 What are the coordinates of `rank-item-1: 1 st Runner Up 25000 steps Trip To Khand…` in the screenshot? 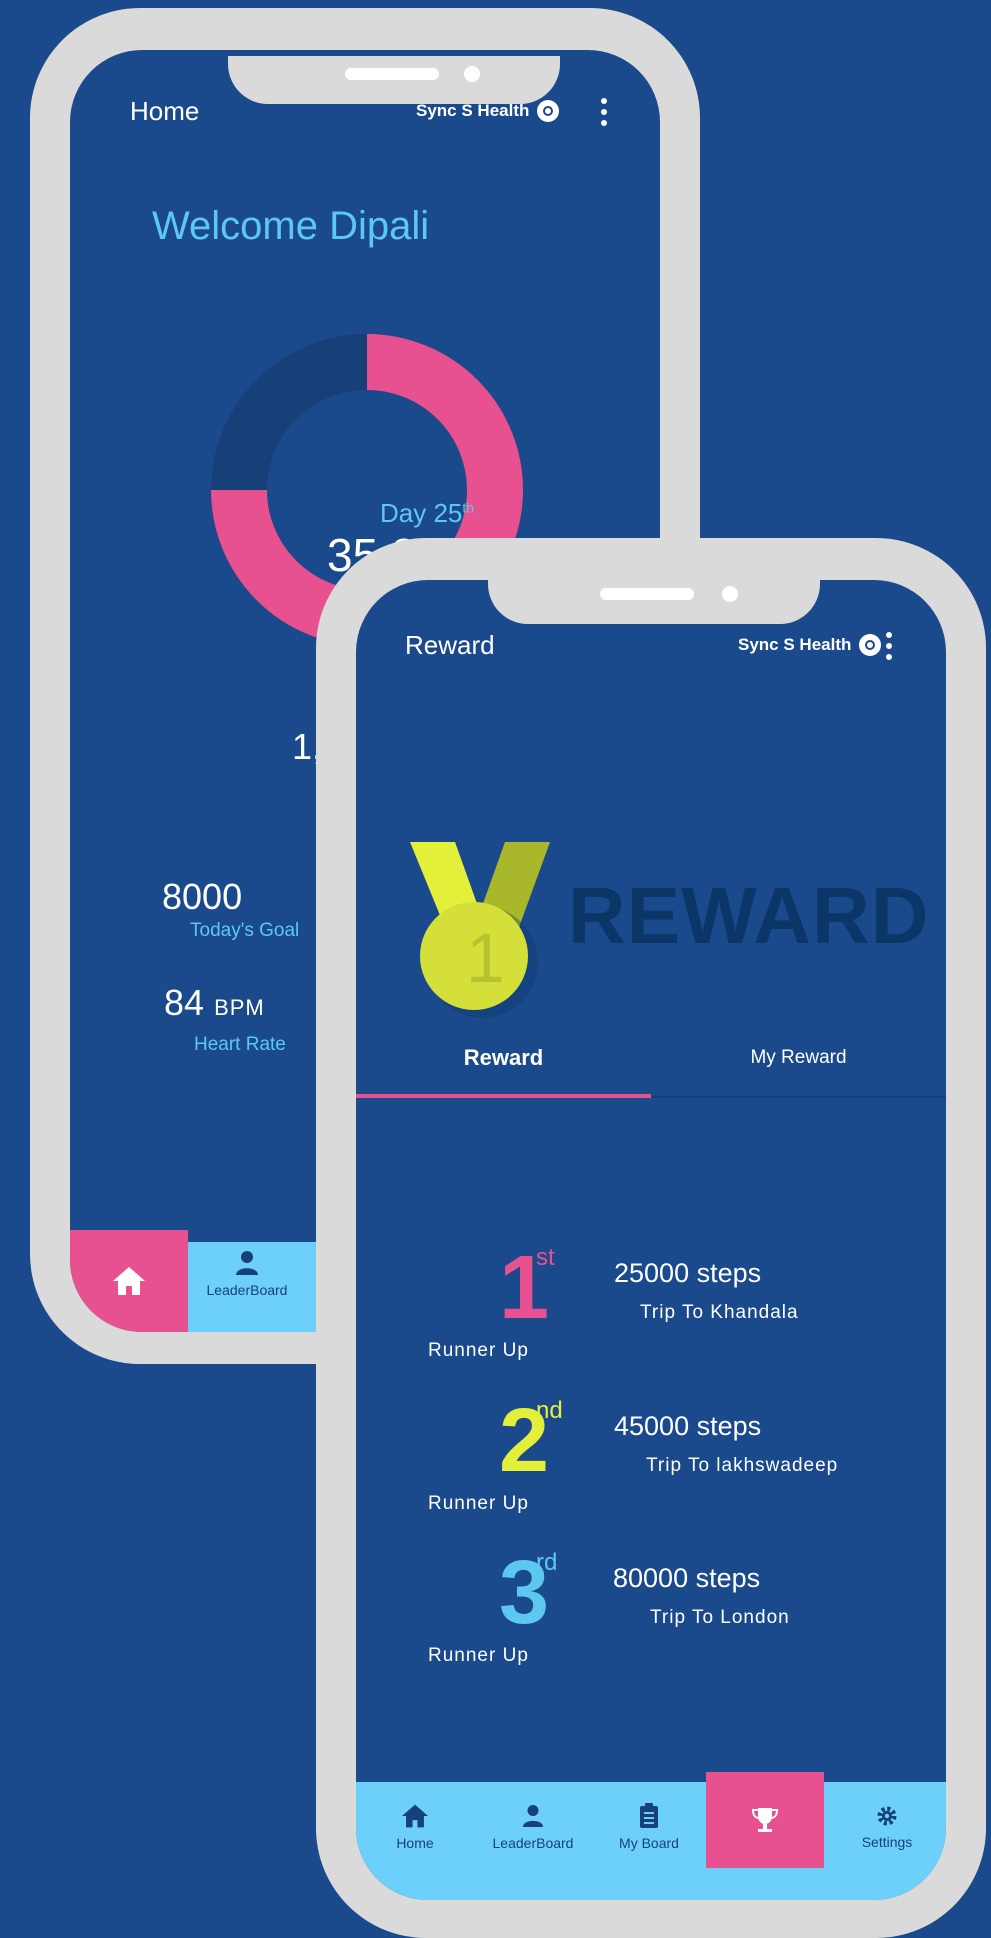 It's located at (651, 1308).